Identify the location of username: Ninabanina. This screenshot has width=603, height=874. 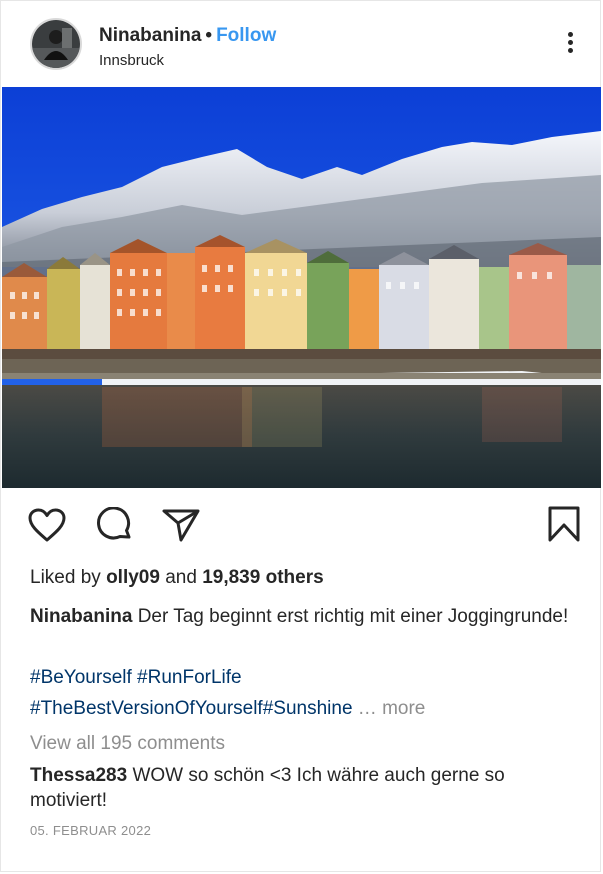
(150, 35).